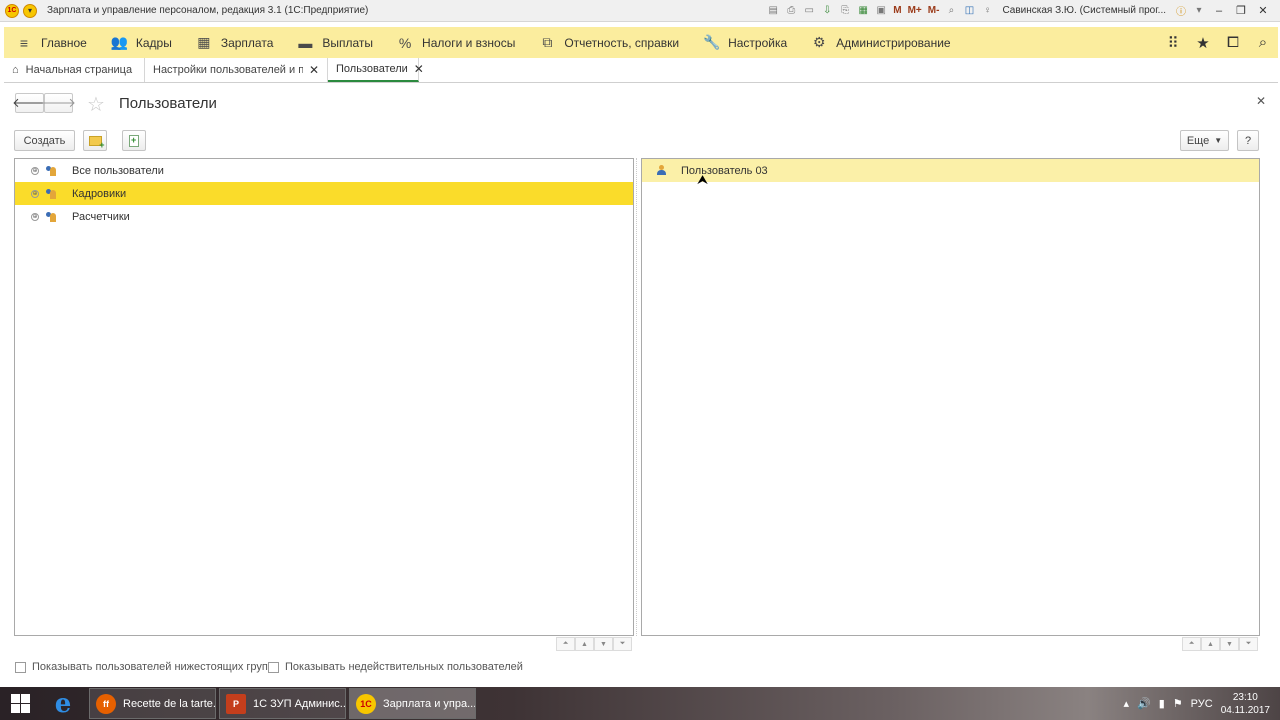 This screenshot has height=720, width=1280. Describe the element at coordinates (20, 703) in the screenshot. I see `start-button` at that location.